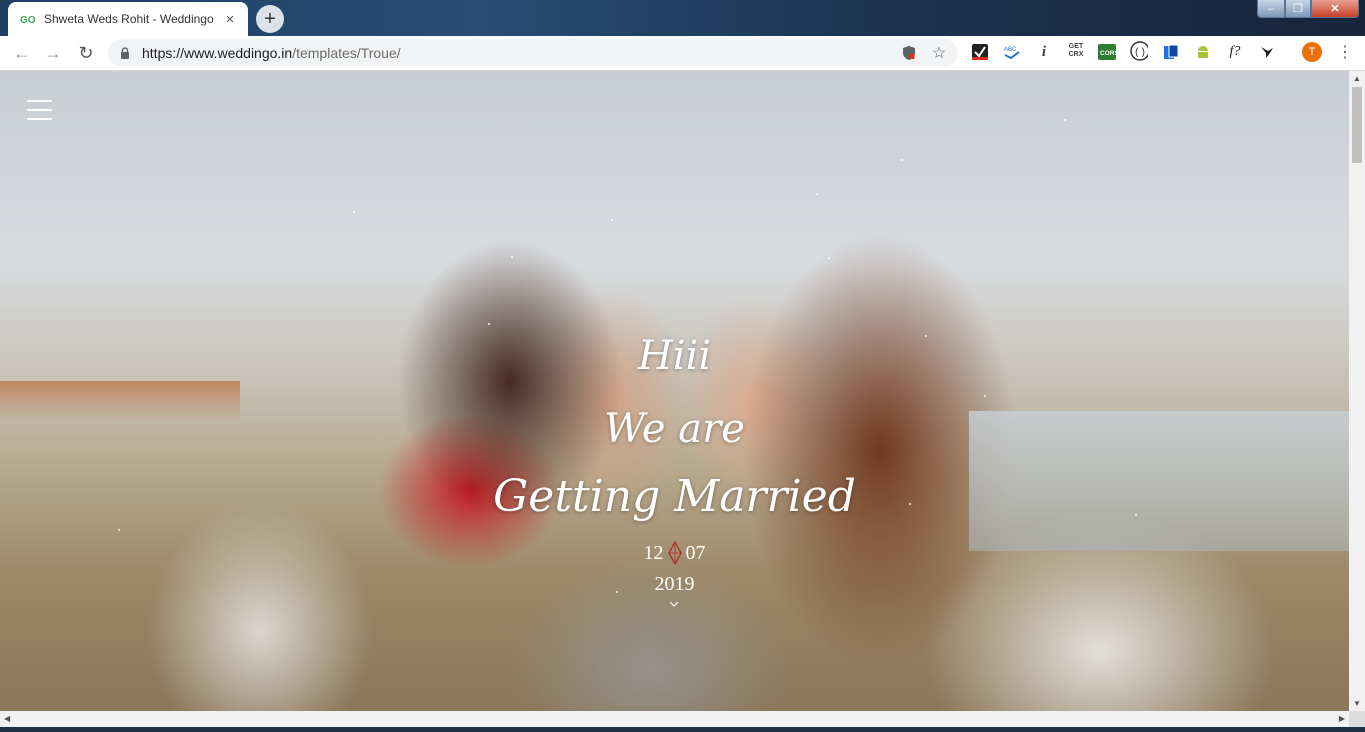 Image resolution: width=1365 pixels, height=732 pixels. Describe the element at coordinates (1357, 125) in the screenshot. I see `vertical-scroll-thumb` at that location.